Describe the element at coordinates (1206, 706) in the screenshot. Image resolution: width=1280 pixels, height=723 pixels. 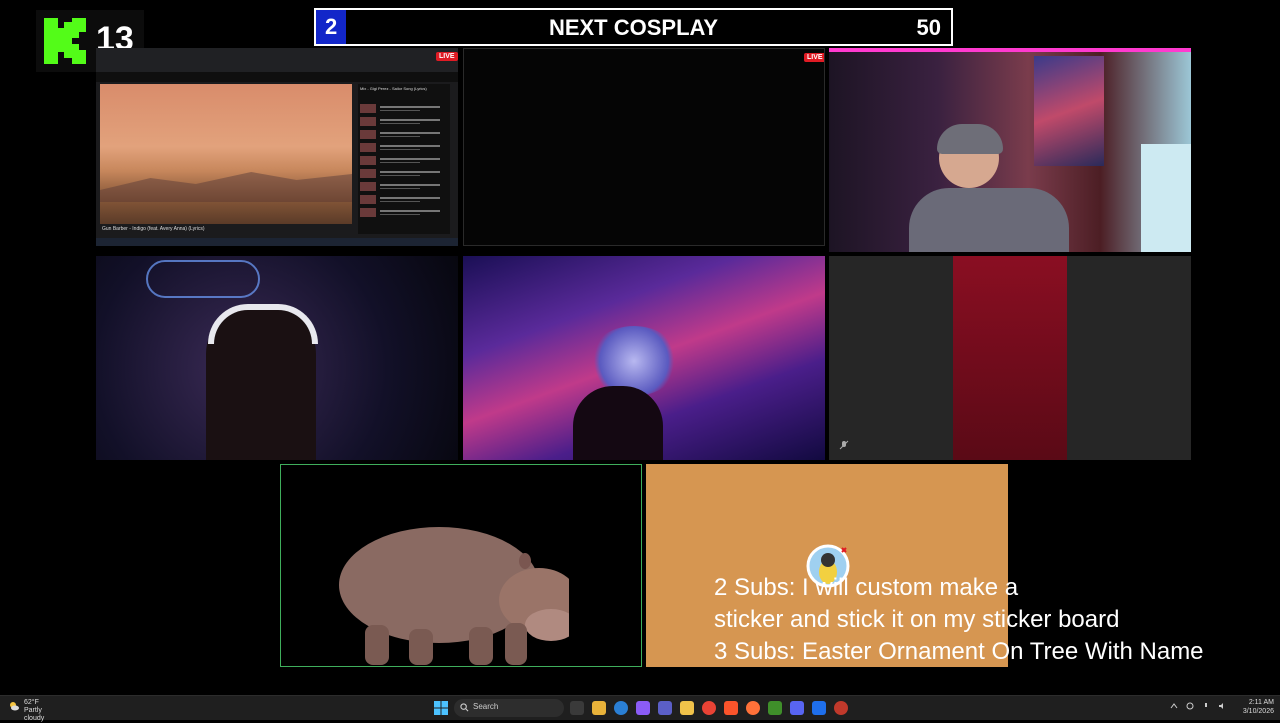
I see `microphone-icon` at that location.